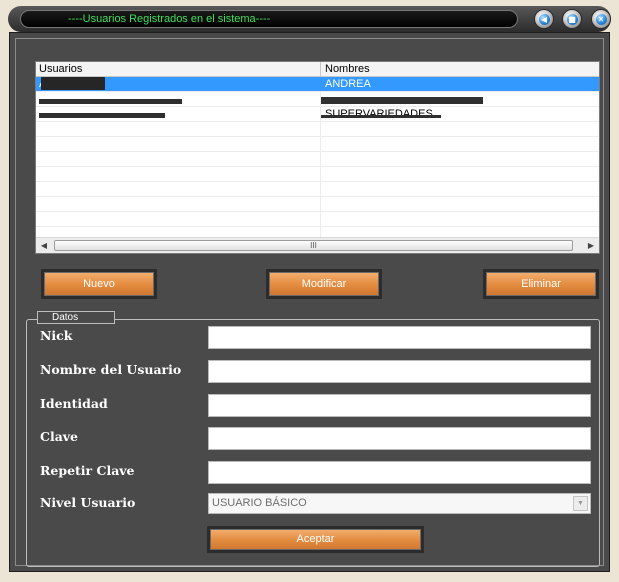 The height and width of the screenshot is (582, 619). Describe the element at coordinates (88, 502) in the screenshot. I see `nivel-usuario-label: Nivel Usuario` at that location.